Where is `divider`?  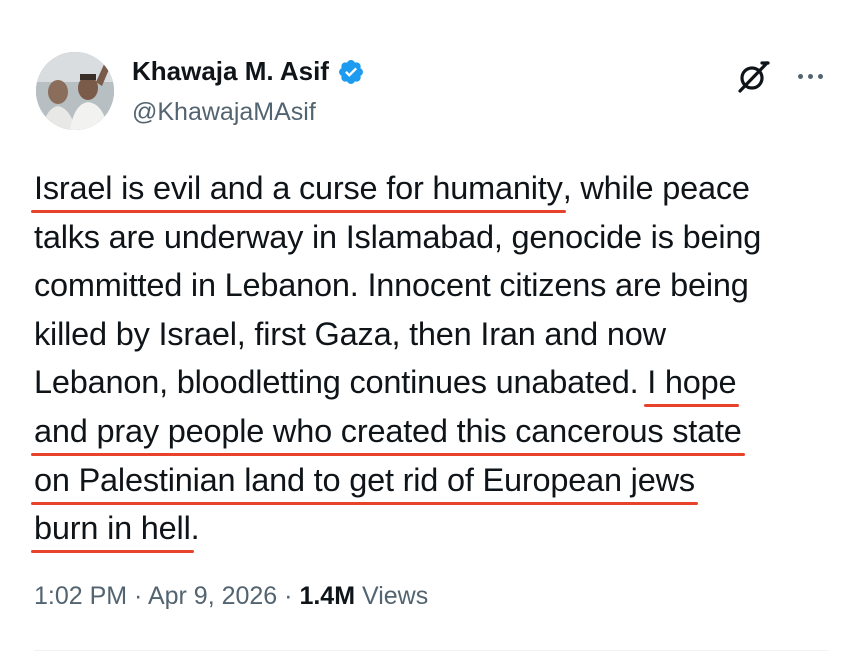 divider is located at coordinates (431, 650).